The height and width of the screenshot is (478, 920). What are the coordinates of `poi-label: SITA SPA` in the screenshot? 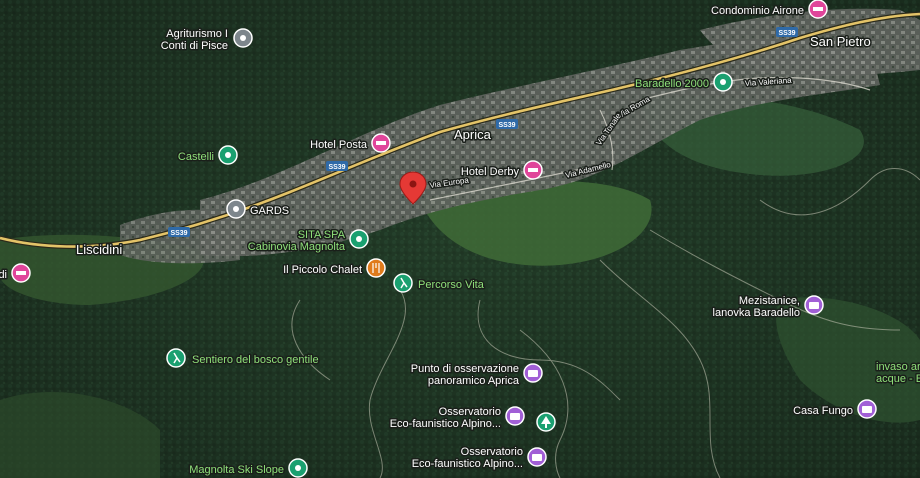 It's located at (322, 235).